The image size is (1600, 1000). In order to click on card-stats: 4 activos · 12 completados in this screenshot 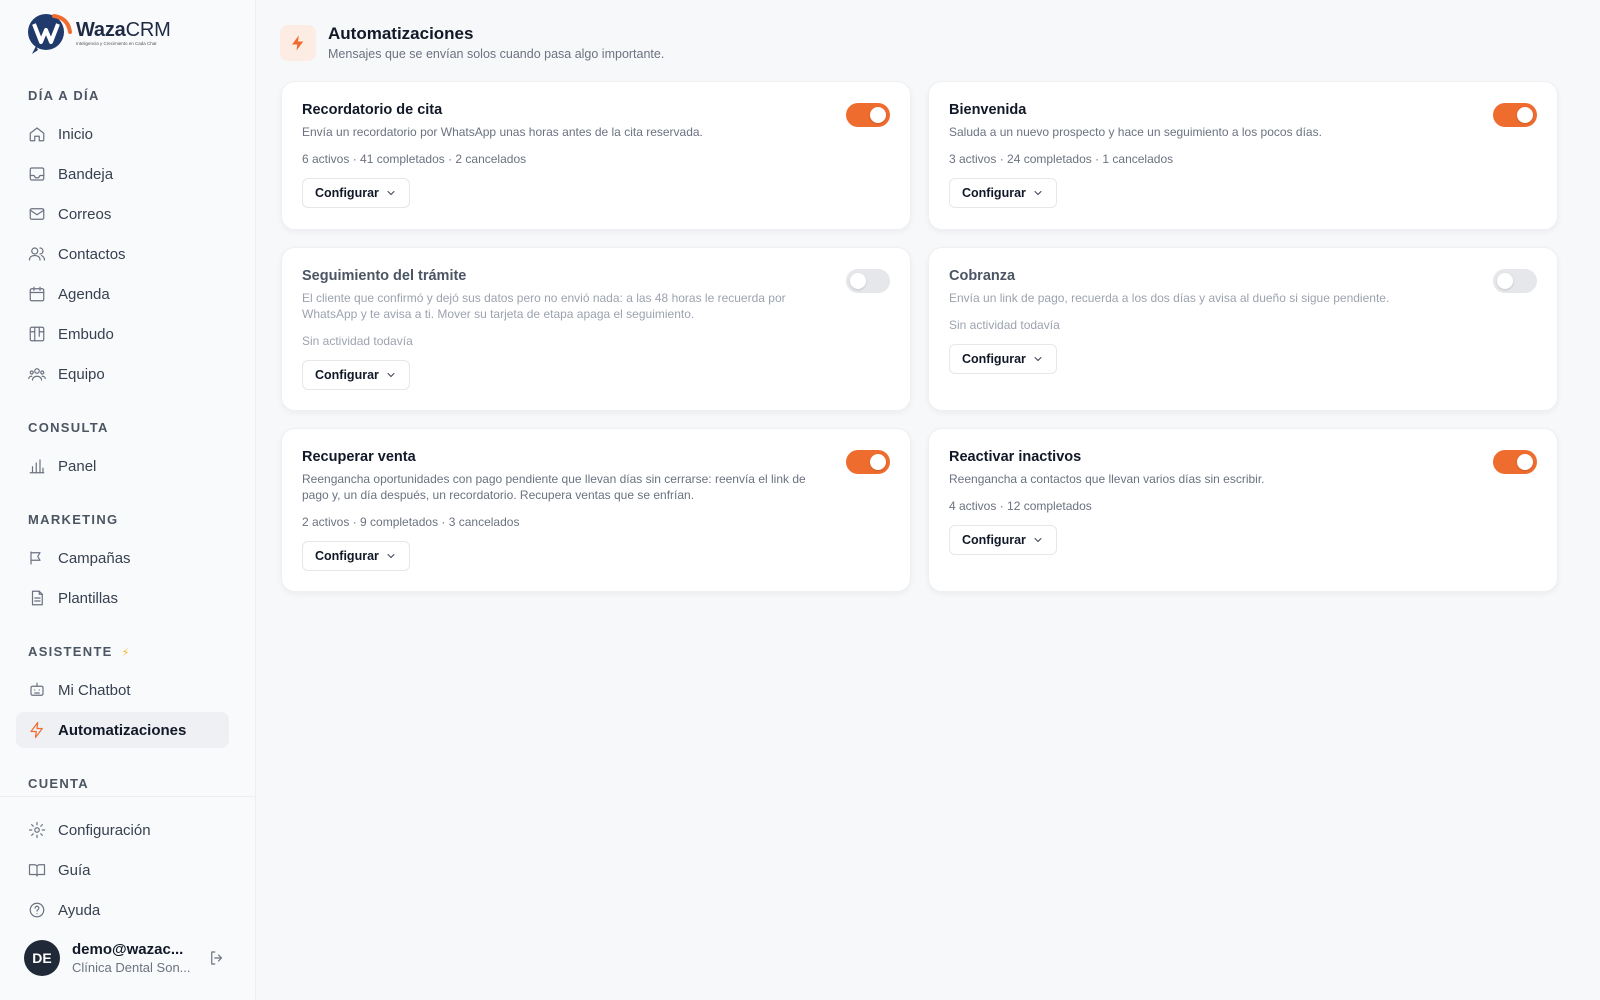, I will do `click(1020, 506)`.